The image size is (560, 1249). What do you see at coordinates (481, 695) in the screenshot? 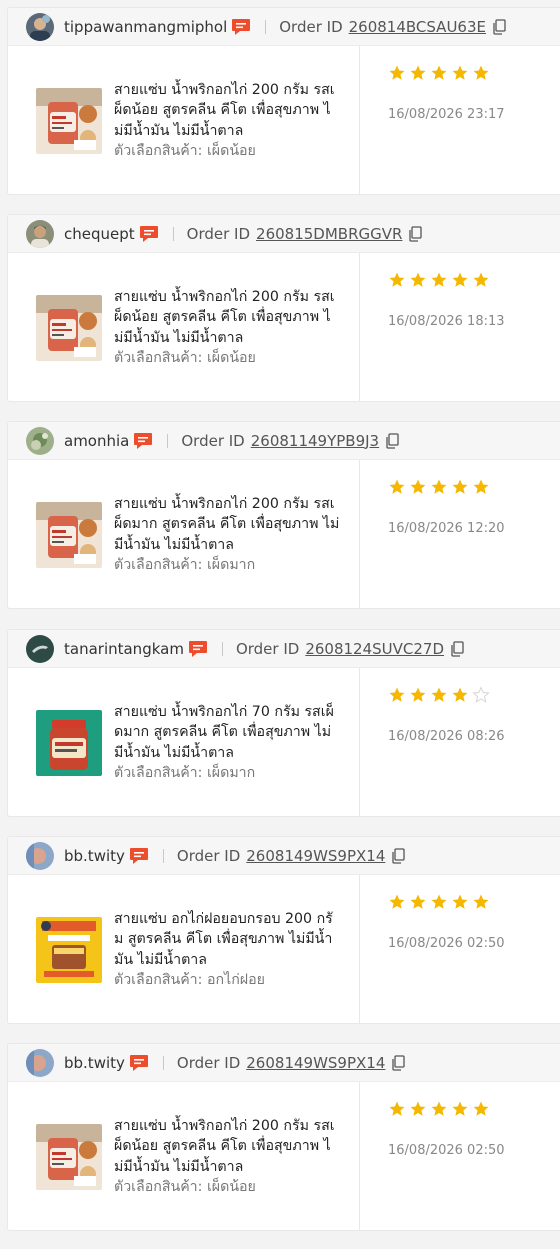
I see `star-empty-icon` at bounding box center [481, 695].